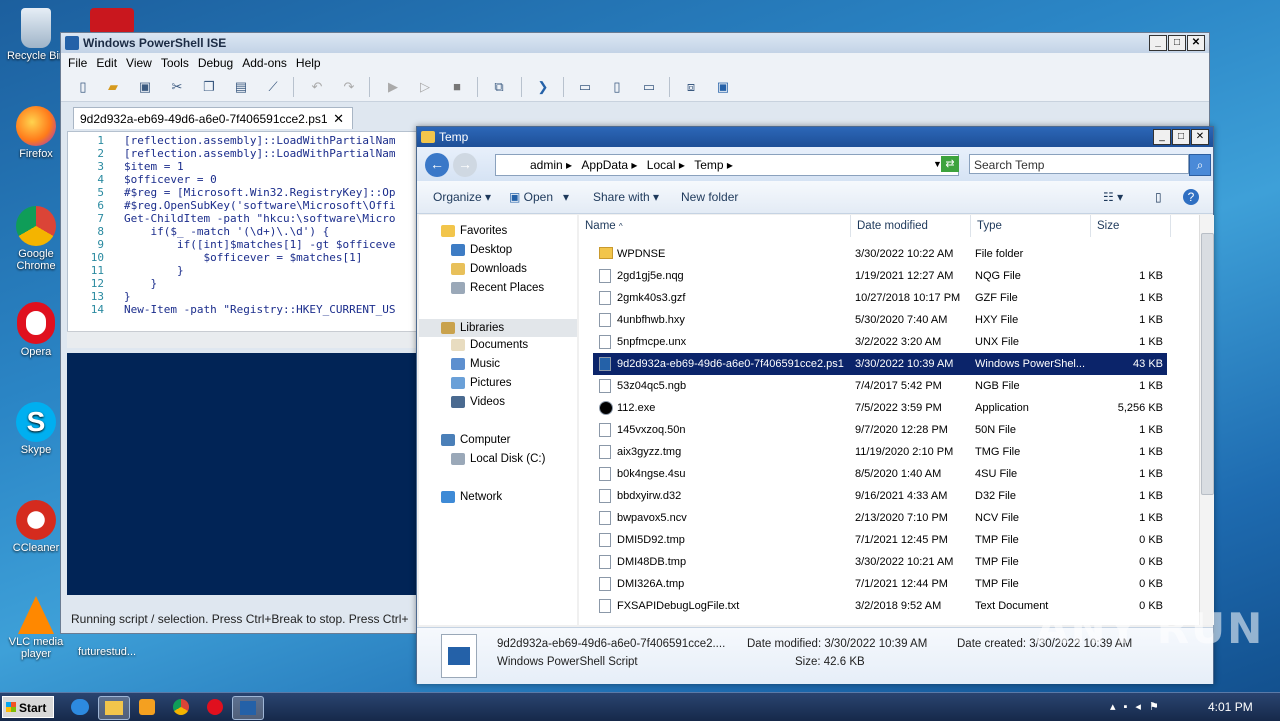  Describe the element at coordinates (478, 402) in the screenshot. I see `nav-videos: Videos` at that location.